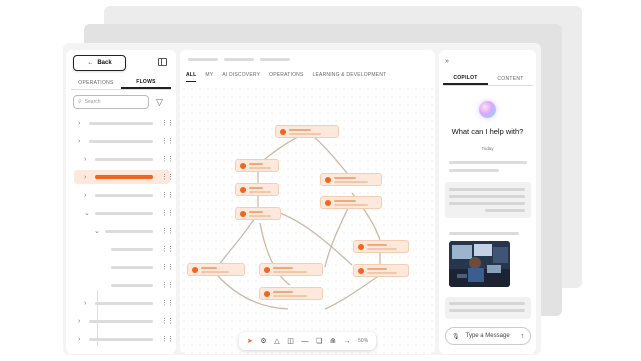 This screenshot has height=361, width=641. Describe the element at coordinates (146, 82) in the screenshot. I see `tab-flows: FLOWS` at that location.